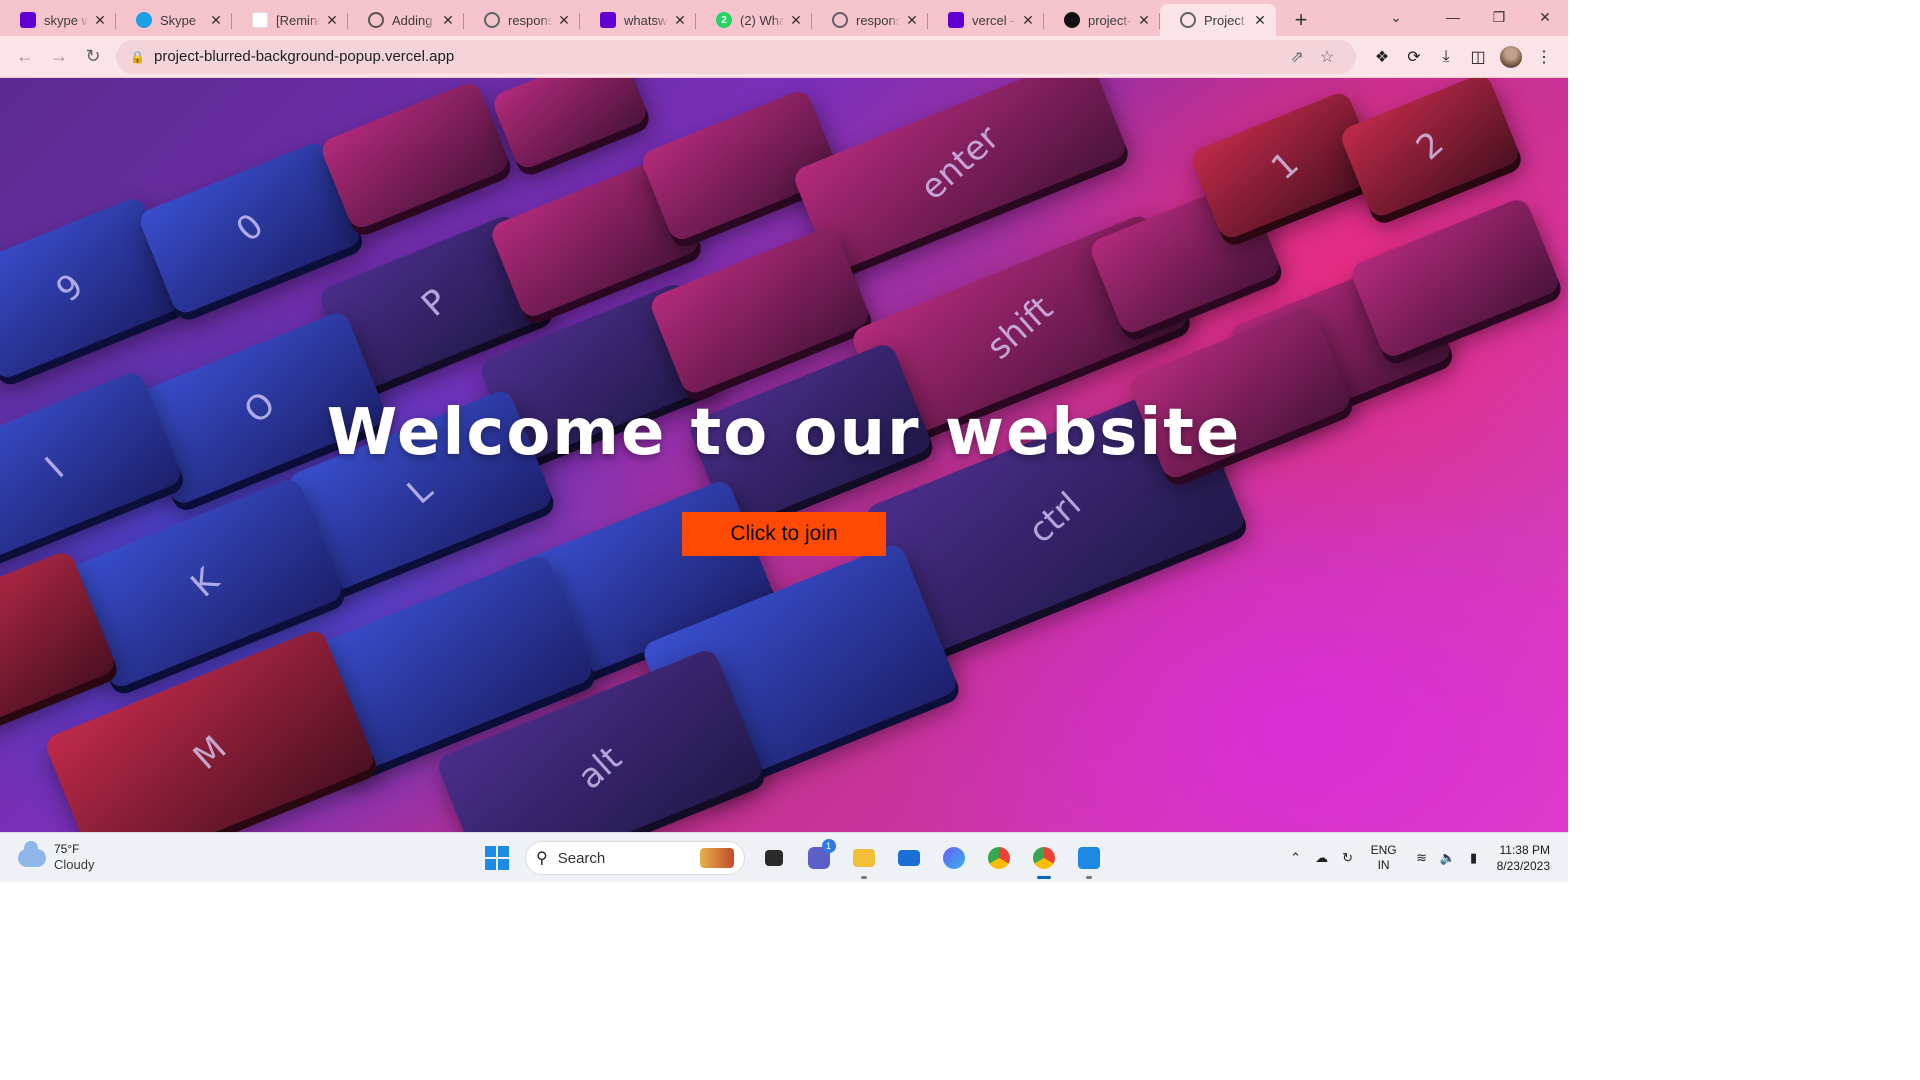 The height and width of the screenshot is (1080, 1920). I want to click on back-arrow-icon: ←, so click(25, 57).